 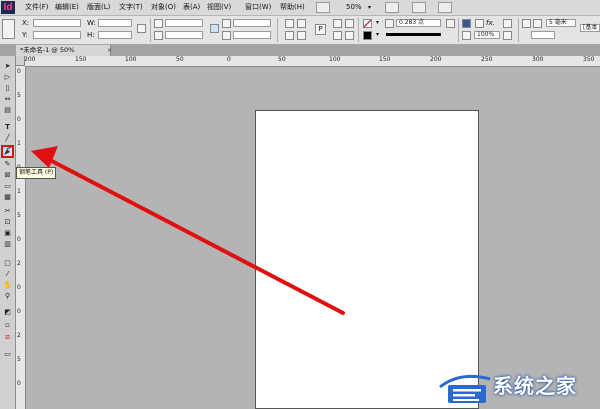 I want to click on arrow-head, so click(x=44, y=157).